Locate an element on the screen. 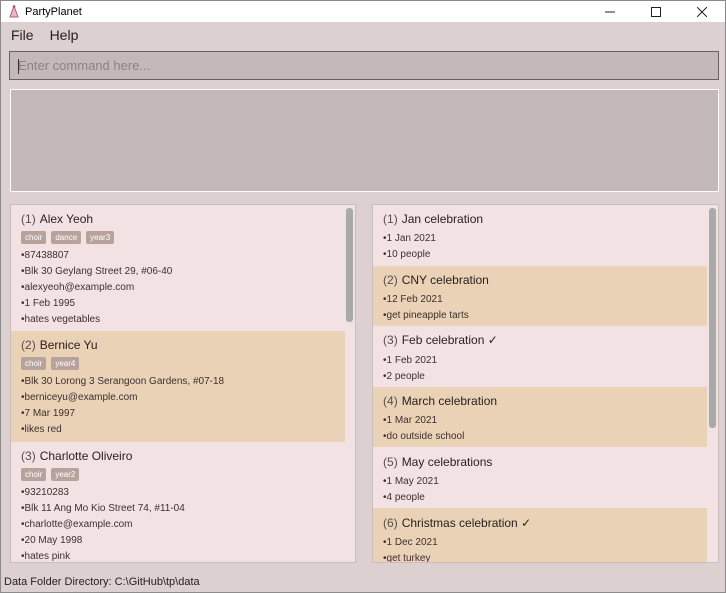 The width and height of the screenshot is (726, 593). tag: year2 is located at coordinates (65, 474).